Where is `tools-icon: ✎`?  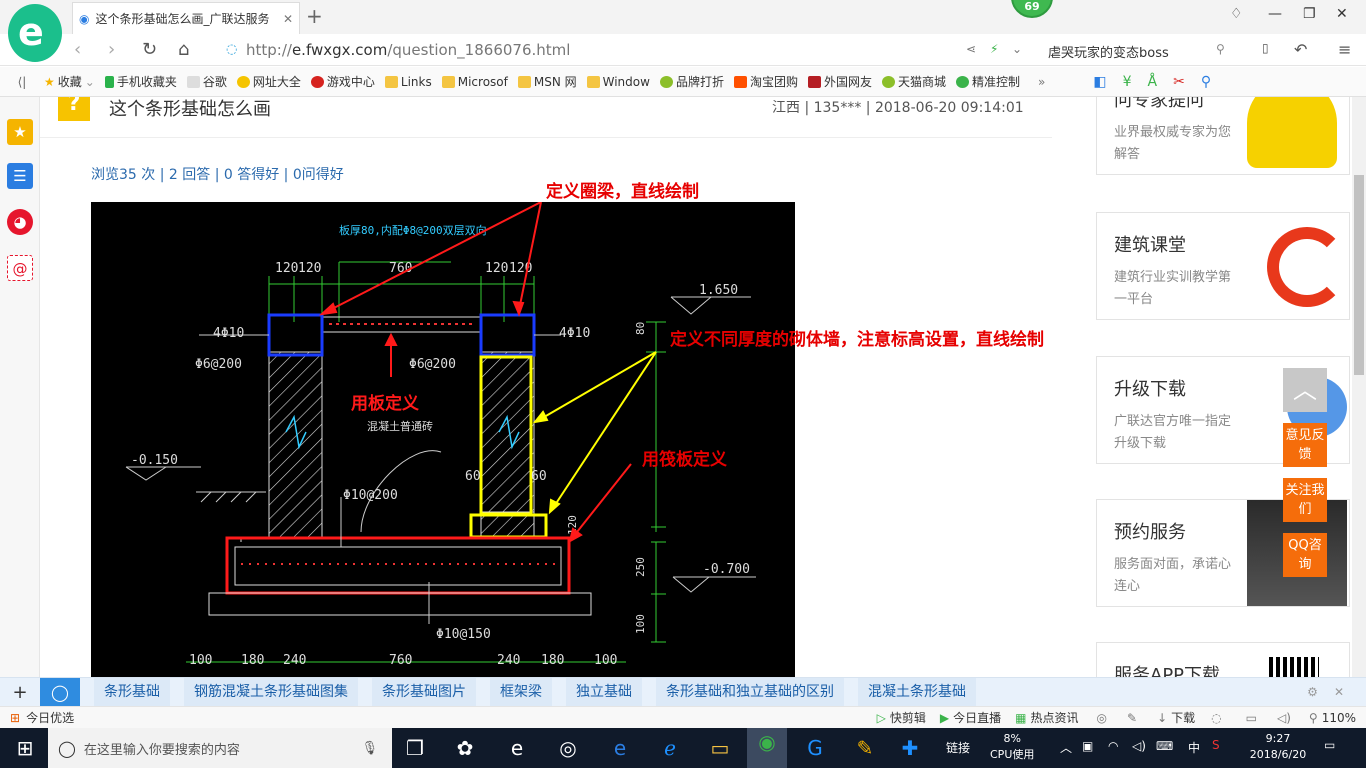
tools-icon: ✎ is located at coordinates (1132, 718).